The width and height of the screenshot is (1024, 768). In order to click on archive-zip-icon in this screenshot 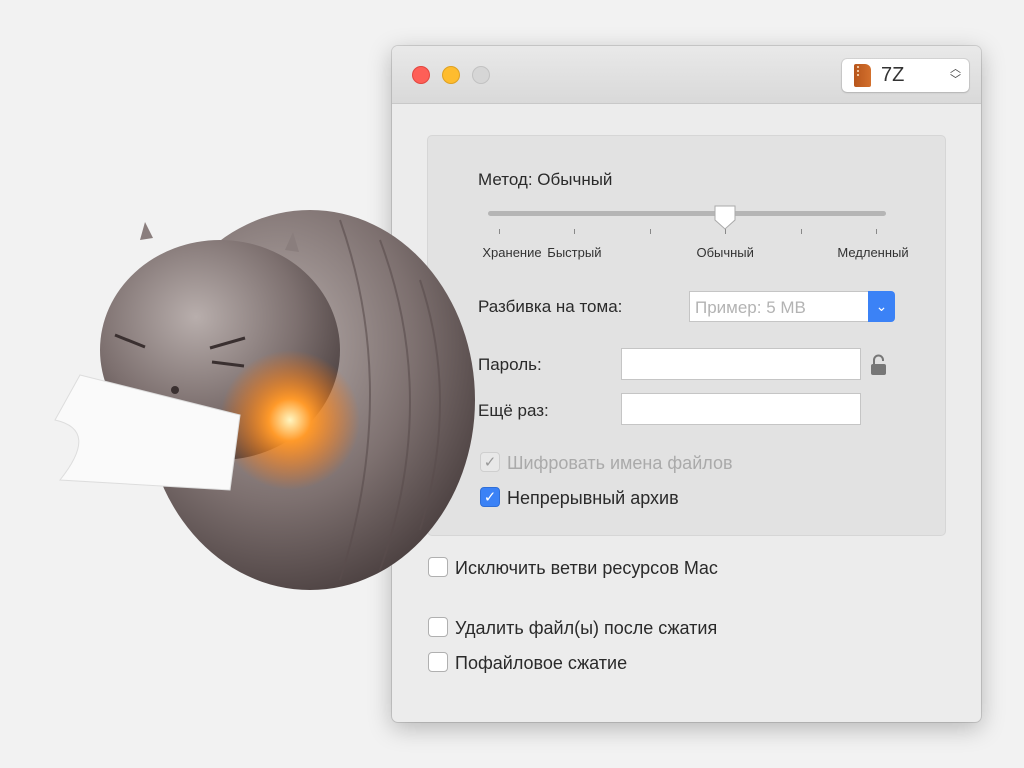, I will do `click(862, 75)`.